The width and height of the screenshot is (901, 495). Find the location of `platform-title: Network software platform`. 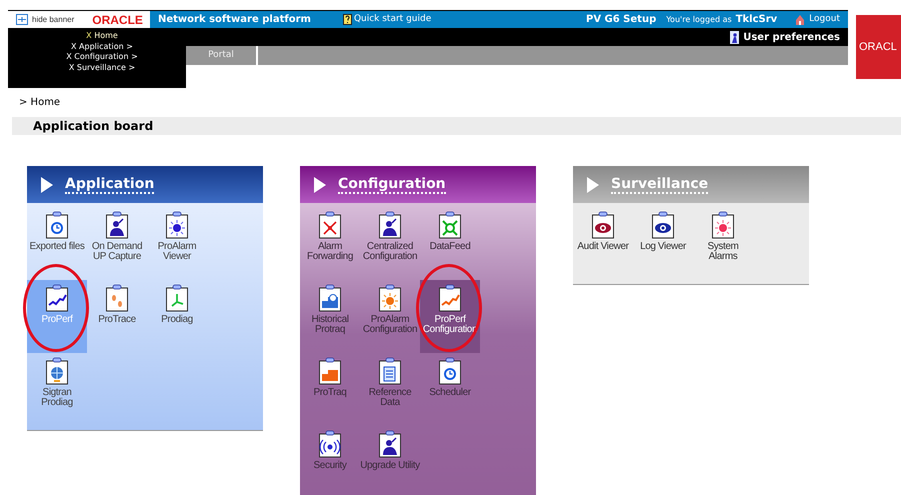

platform-title: Network software platform is located at coordinates (234, 20).